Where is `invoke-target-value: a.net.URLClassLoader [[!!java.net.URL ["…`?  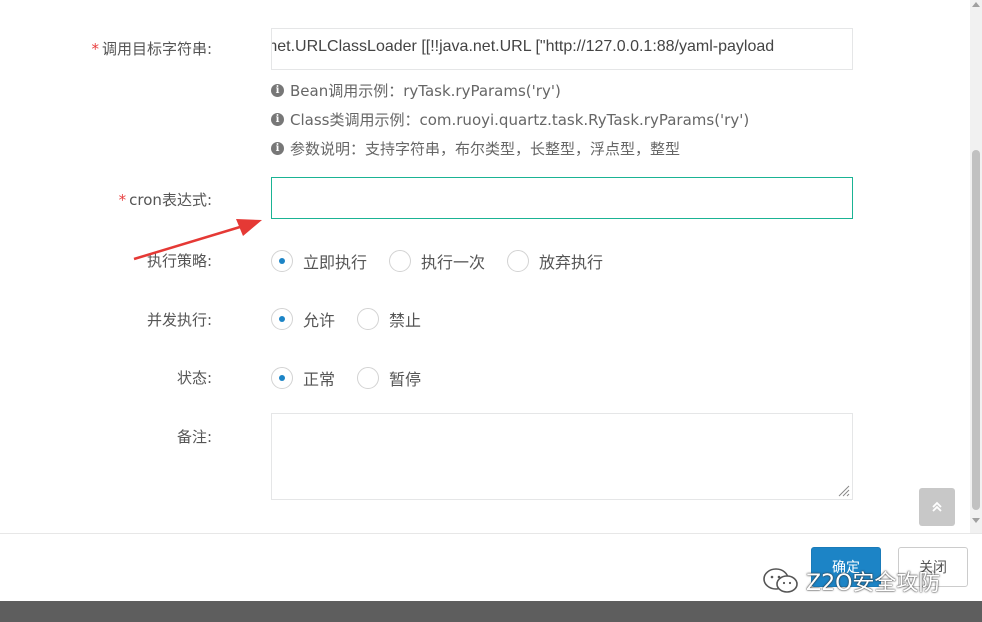
invoke-target-value: a.net.URLClassLoader [[!!java.net.URL ["… is located at coordinates (523, 46).